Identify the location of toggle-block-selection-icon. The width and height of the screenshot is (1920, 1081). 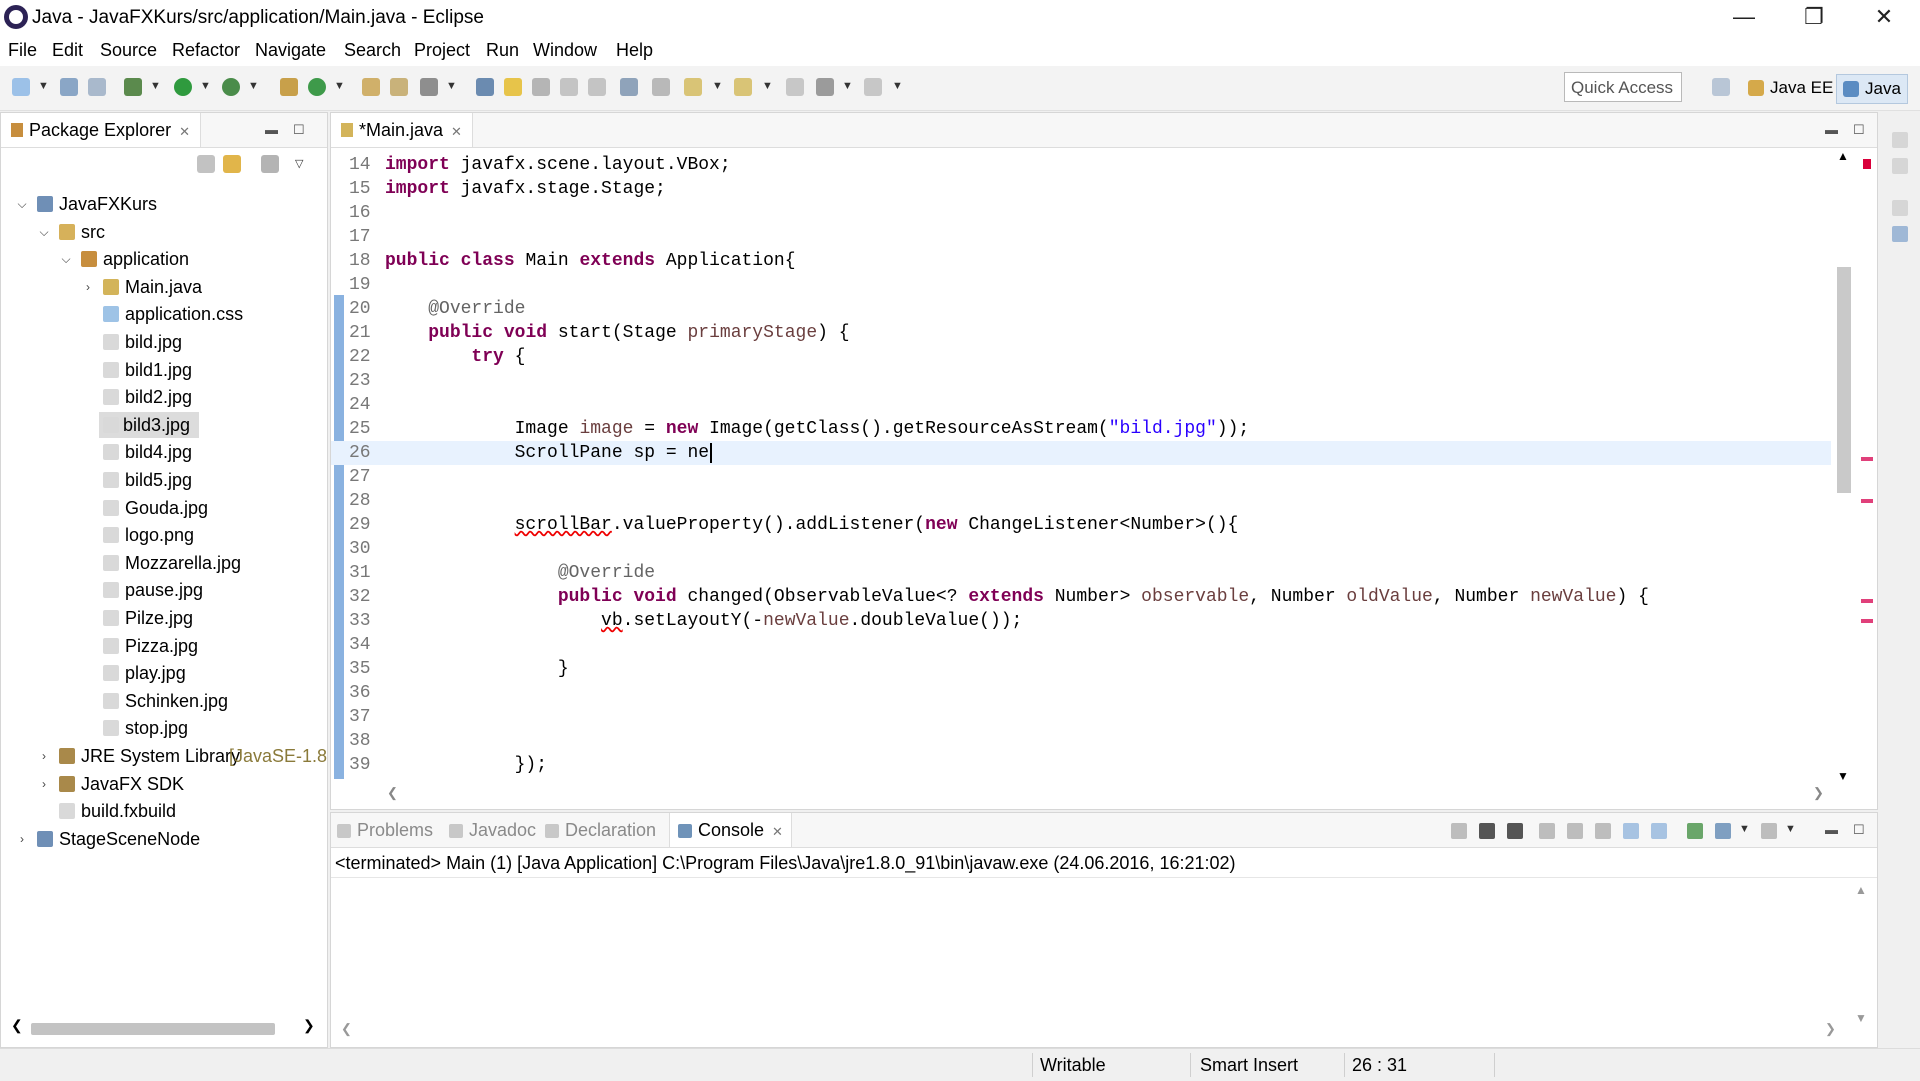
(541, 87).